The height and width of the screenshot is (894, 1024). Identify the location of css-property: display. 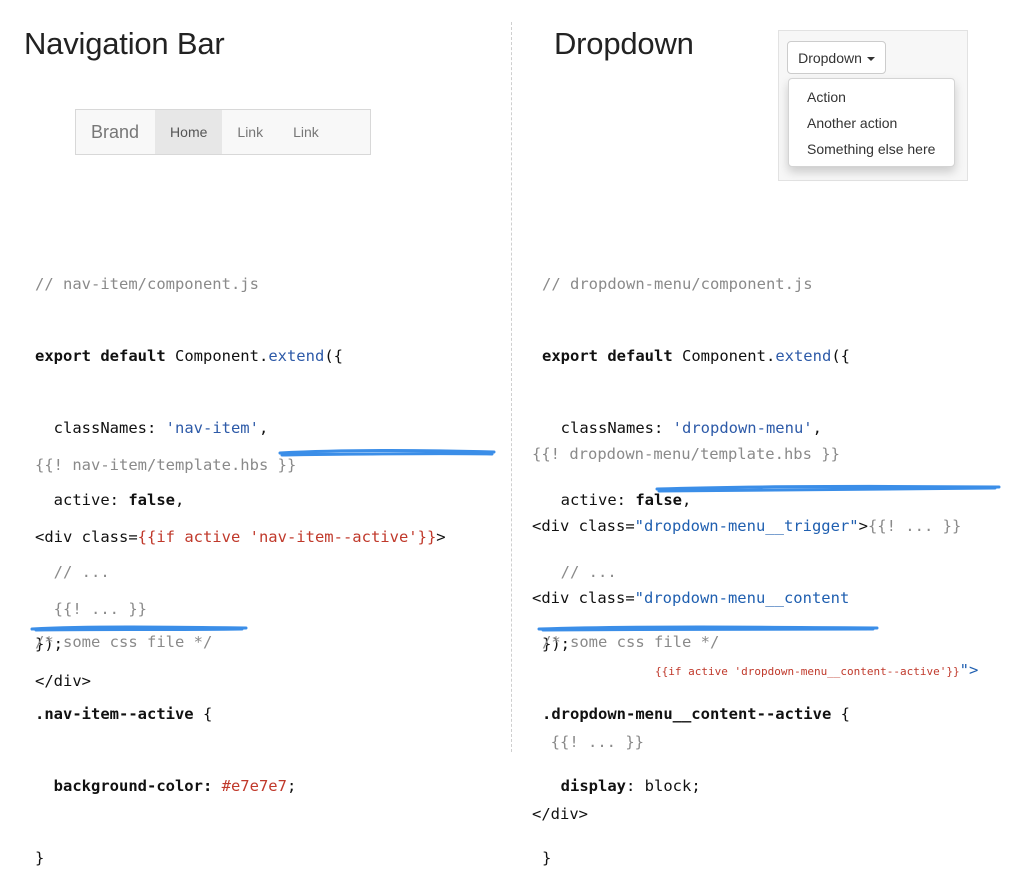
(584, 786).